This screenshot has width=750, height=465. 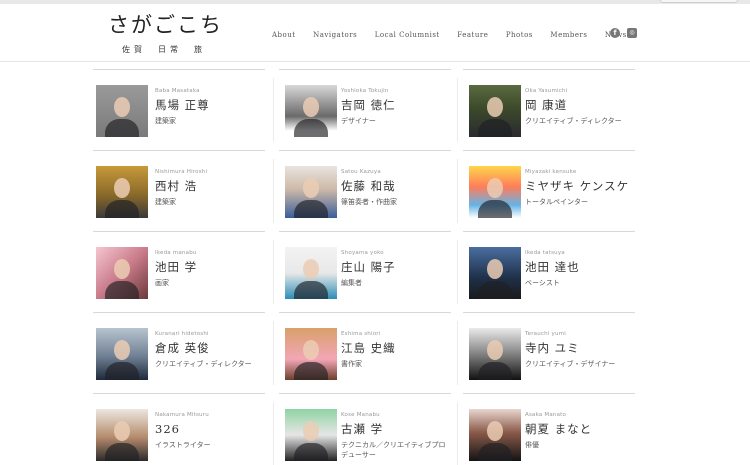 What do you see at coordinates (542, 283) in the screenshot?
I see `member-role: ベーシスト` at bounding box center [542, 283].